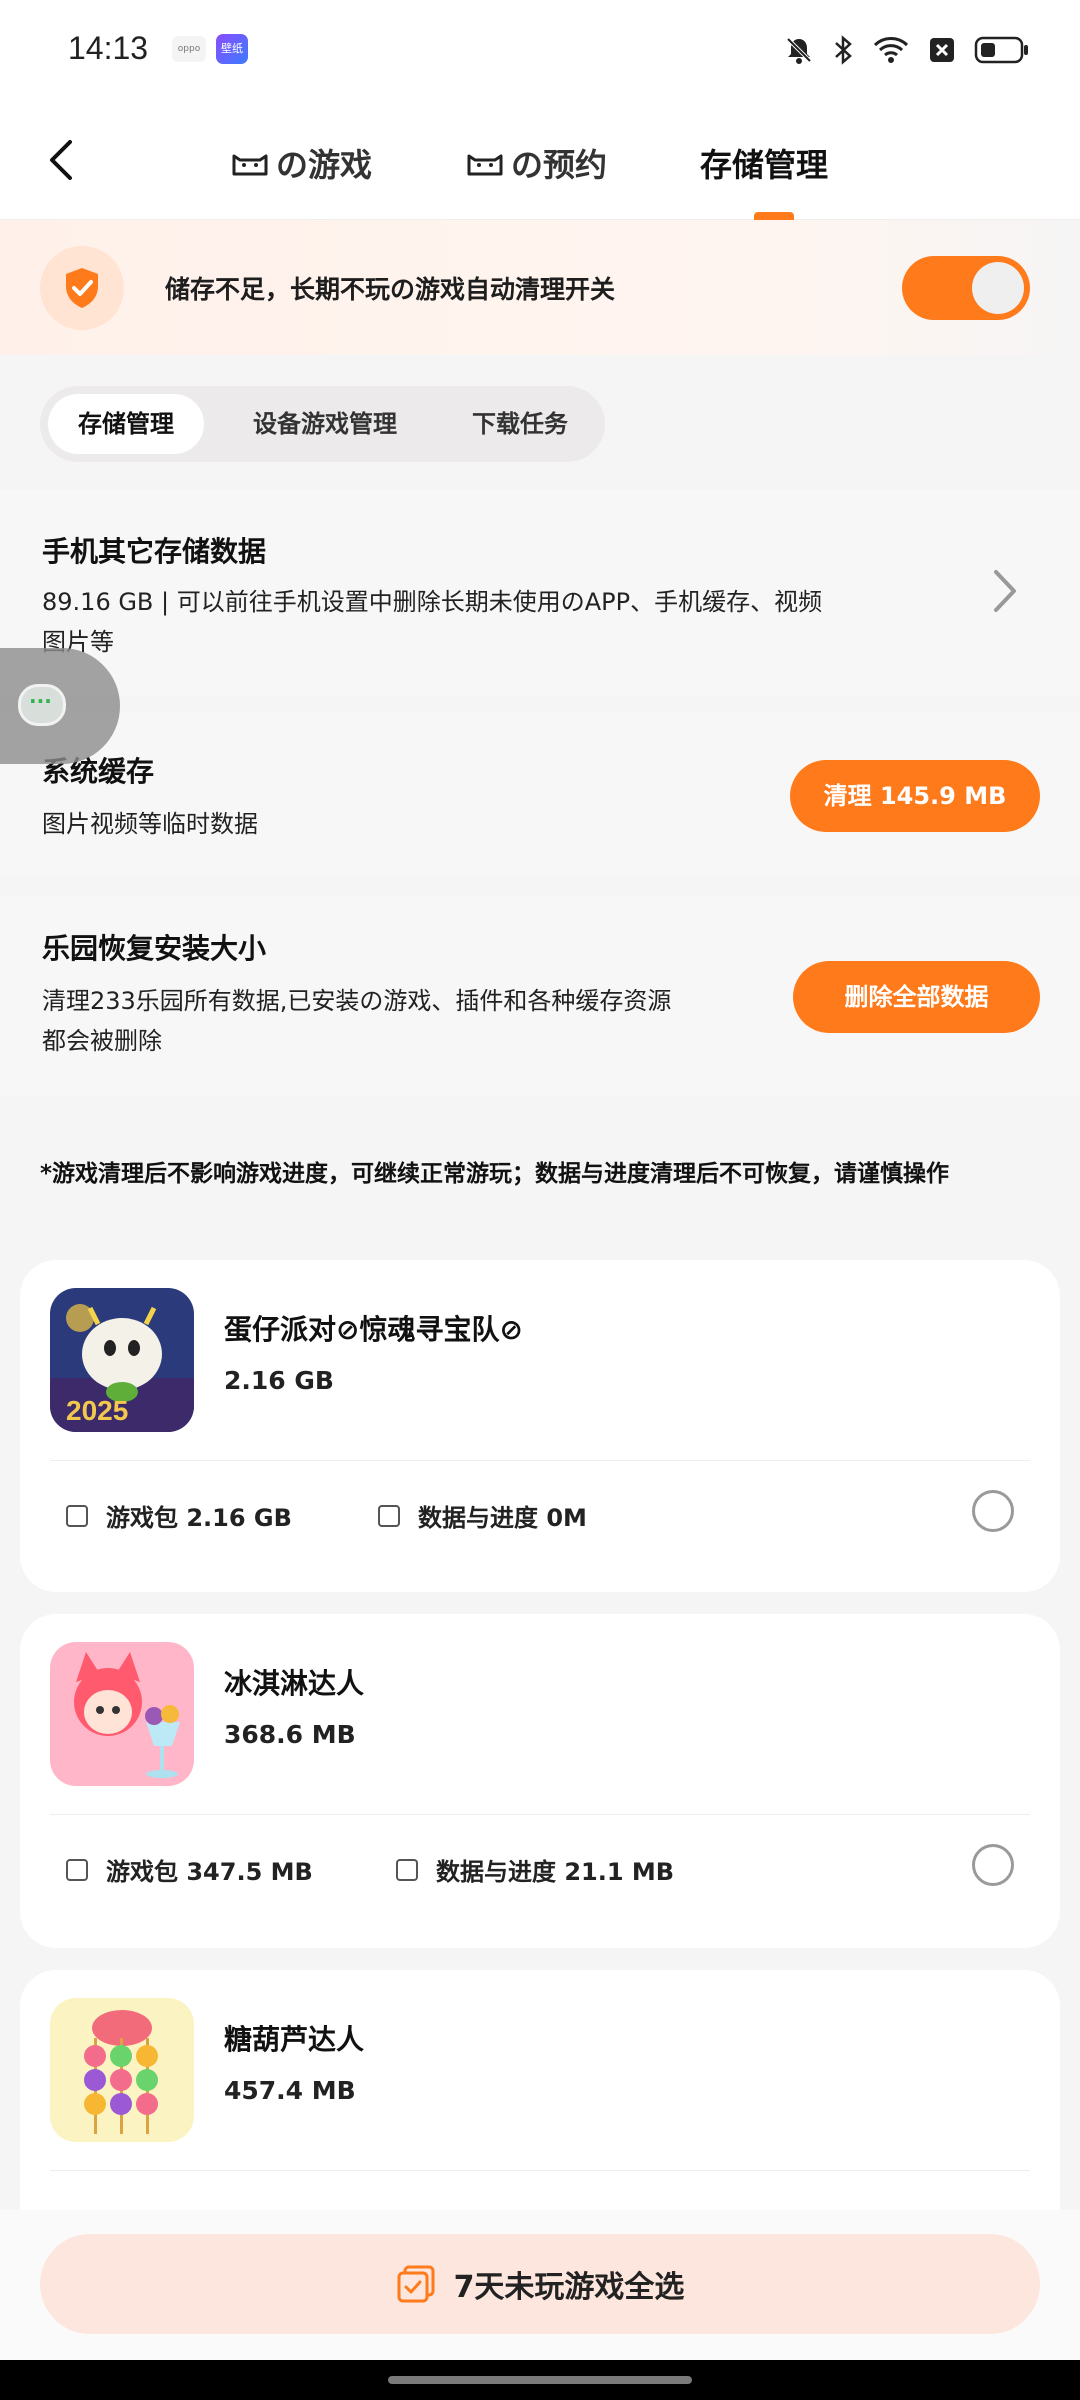 Image resolution: width=1080 pixels, height=2400 pixels. I want to click on game-icon-eggy-party: 2025, so click(122, 1360).